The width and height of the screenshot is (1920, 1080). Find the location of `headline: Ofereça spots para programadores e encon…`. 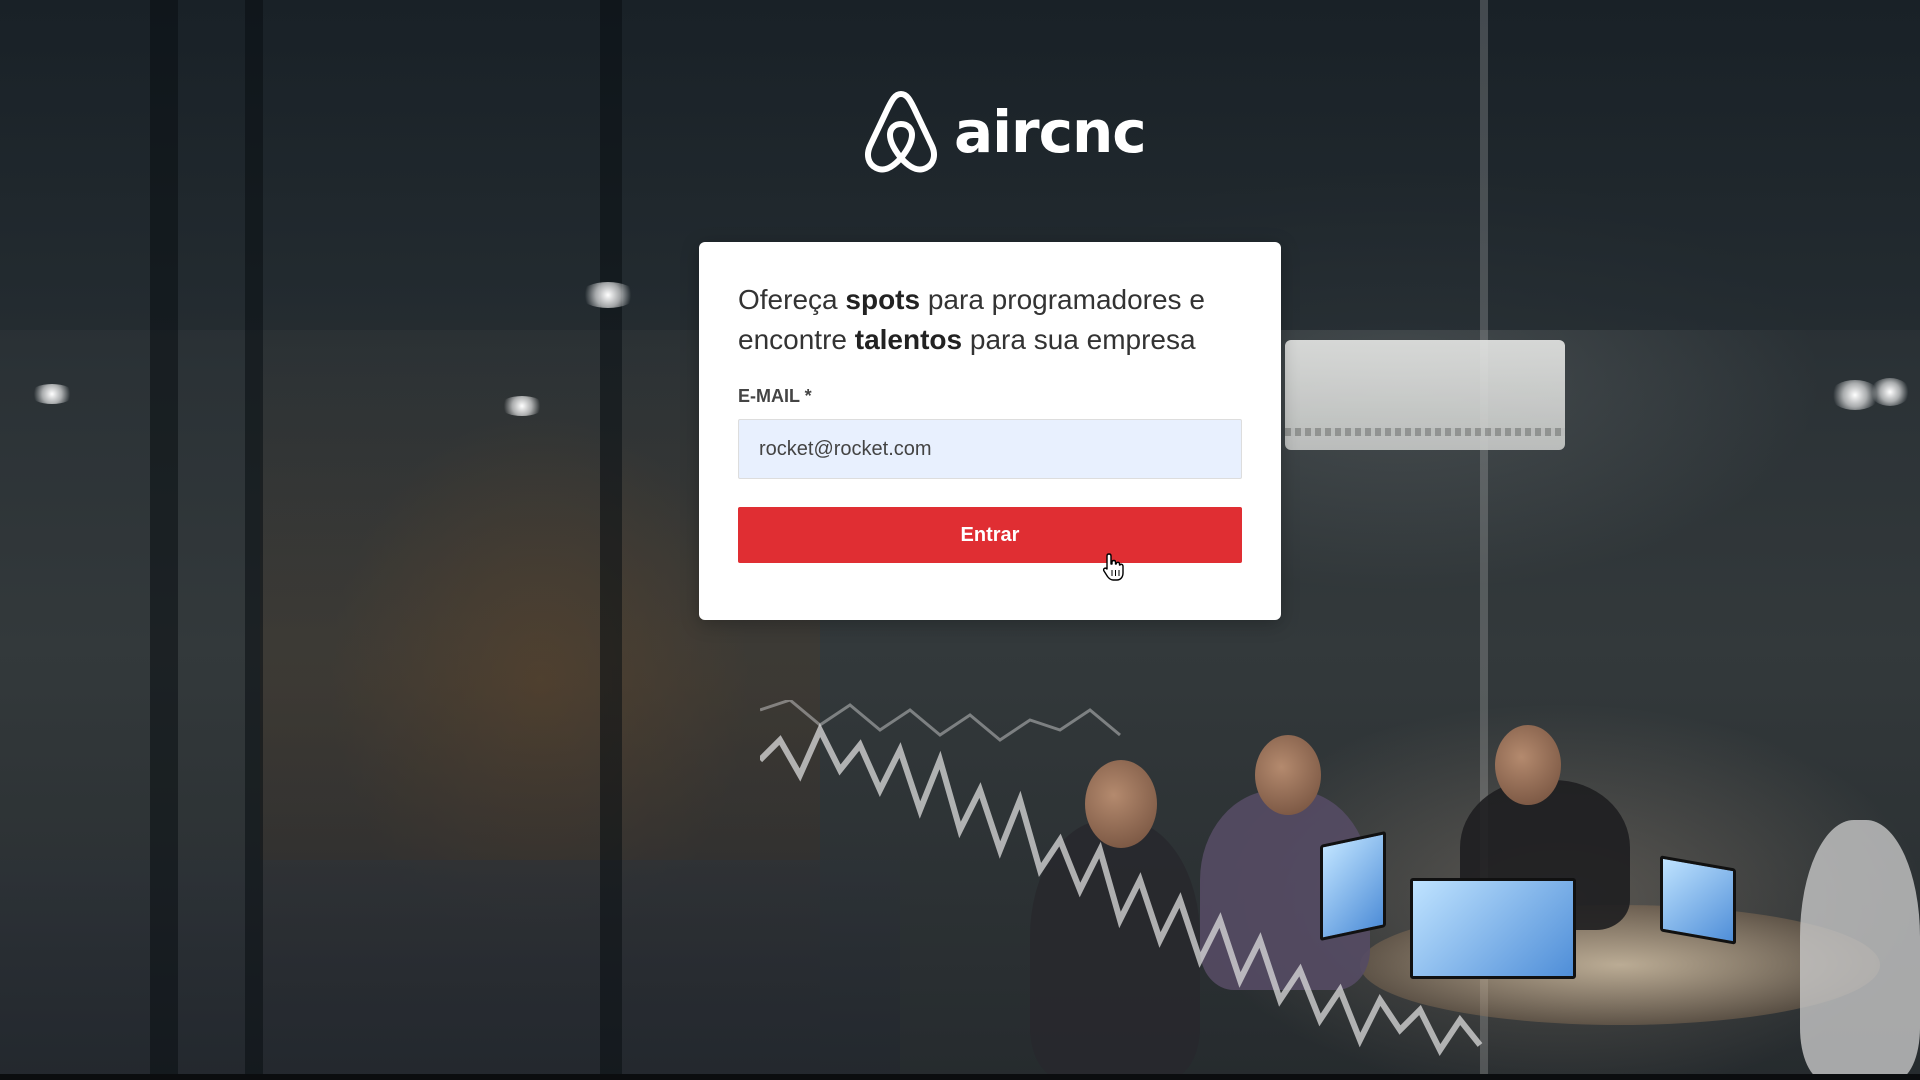

headline: Ofereça spots para programadores e encon… is located at coordinates (990, 320).